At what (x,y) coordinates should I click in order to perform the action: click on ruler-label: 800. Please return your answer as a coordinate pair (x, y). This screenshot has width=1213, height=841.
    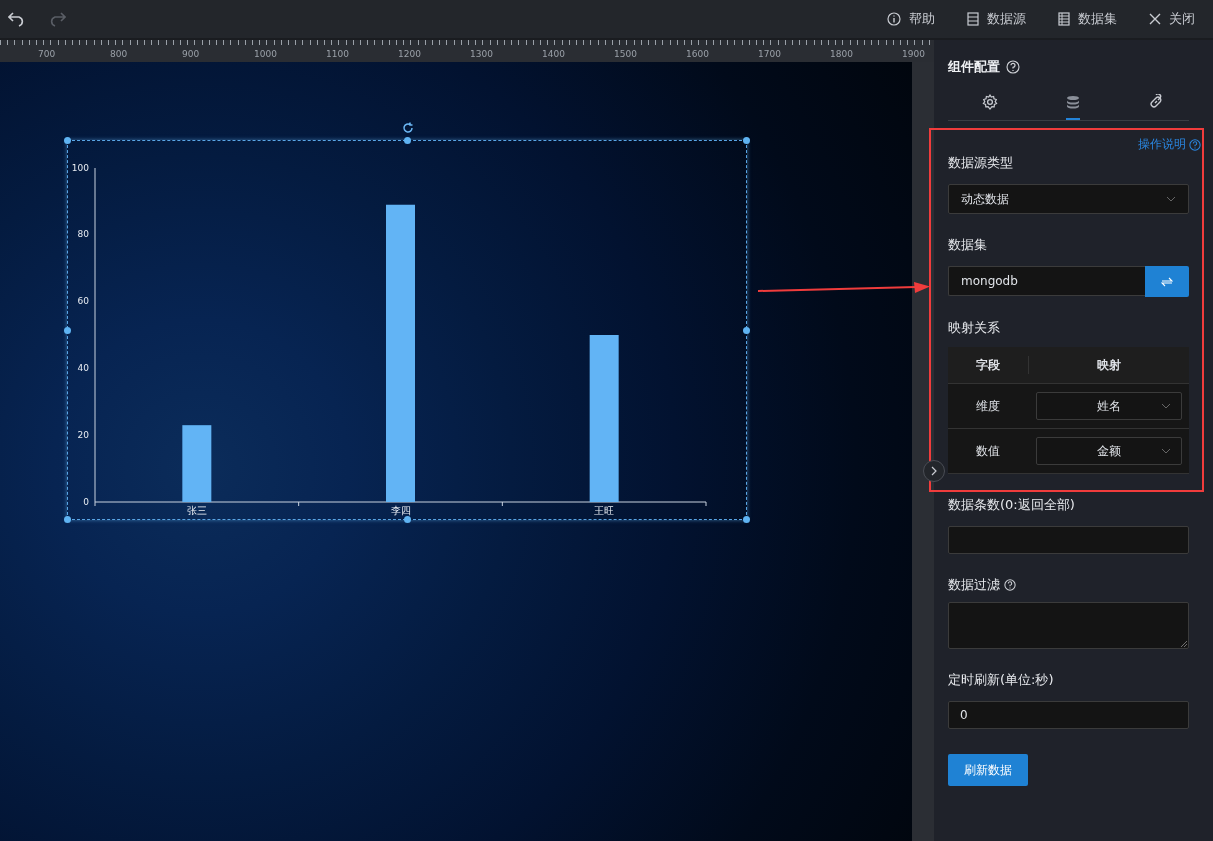
    Looking at the image, I should click on (119, 54).